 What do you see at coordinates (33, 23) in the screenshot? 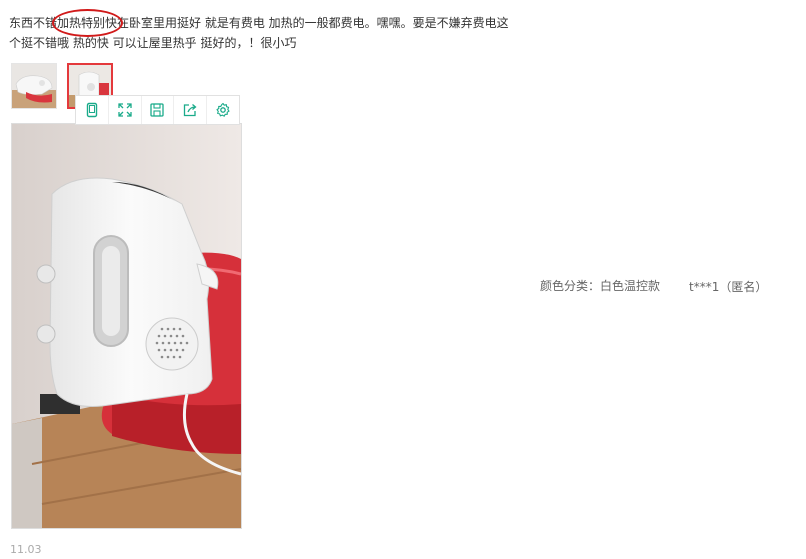
I see `review-text-before: 东西不错` at bounding box center [33, 23].